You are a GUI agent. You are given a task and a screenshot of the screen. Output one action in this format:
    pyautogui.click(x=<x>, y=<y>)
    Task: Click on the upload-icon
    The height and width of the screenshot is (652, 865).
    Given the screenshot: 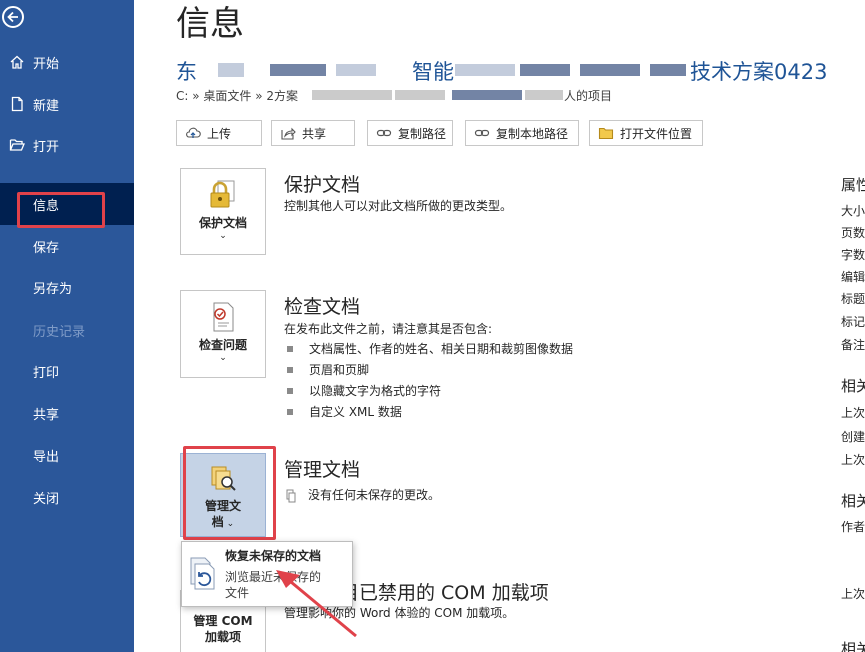 What is the action you would take?
    pyautogui.click(x=193, y=133)
    